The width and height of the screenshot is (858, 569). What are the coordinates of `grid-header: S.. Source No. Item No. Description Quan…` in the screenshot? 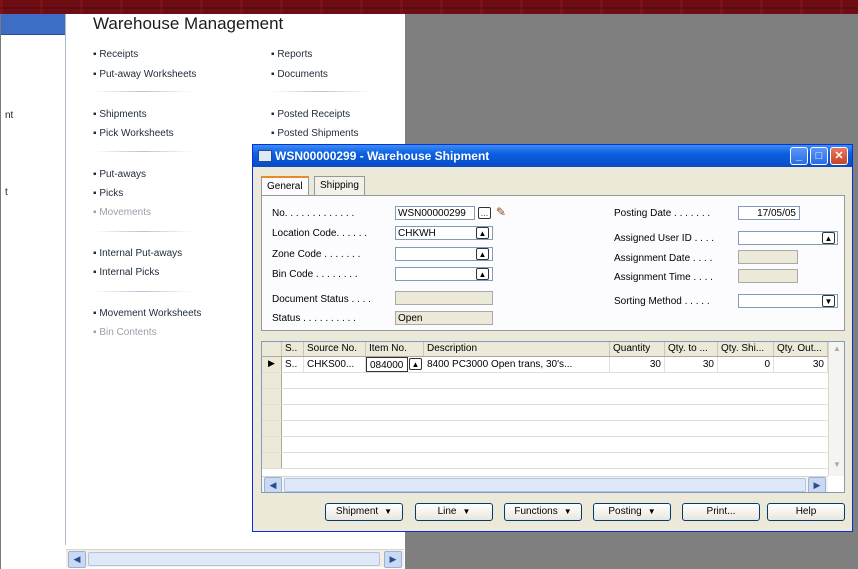 It's located at (545, 349).